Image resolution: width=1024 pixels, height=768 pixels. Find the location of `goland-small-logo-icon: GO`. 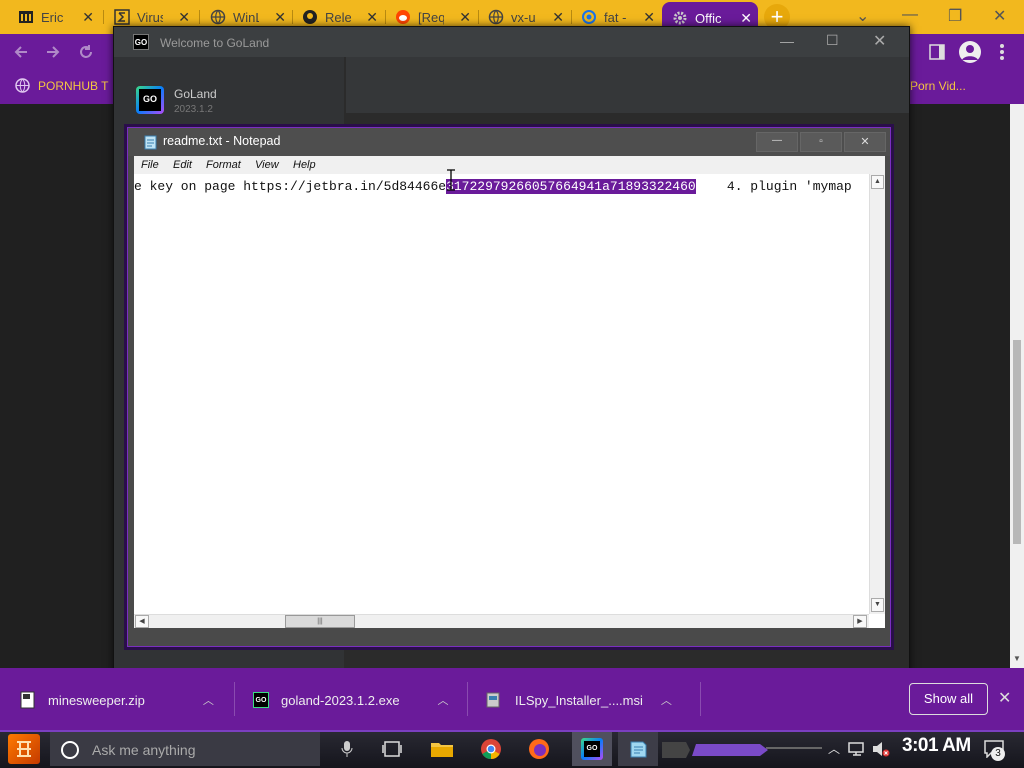

goland-small-logo-icon: GO is located at coordinates (141, 42).